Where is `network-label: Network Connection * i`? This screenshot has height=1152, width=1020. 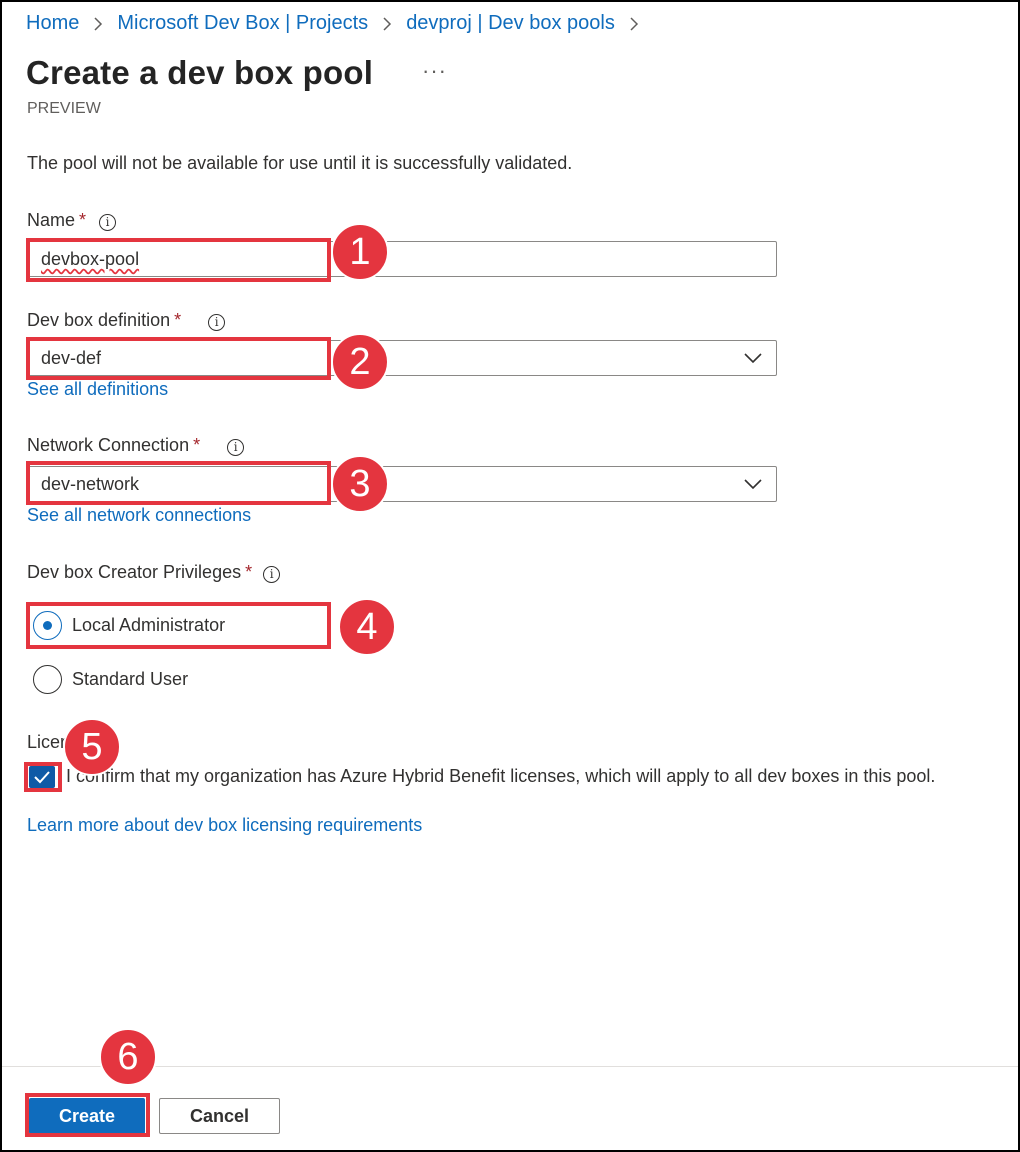
network-label: Network Connection * i is located at coordinates (136, 445).